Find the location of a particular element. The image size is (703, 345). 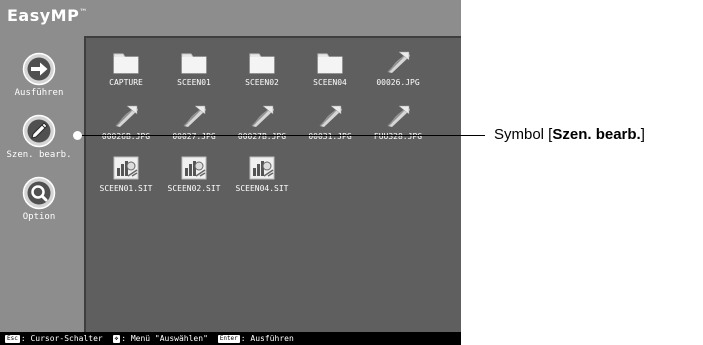

edit-scenario-label: Szen. bearb. is located at coordinates (39, 155).